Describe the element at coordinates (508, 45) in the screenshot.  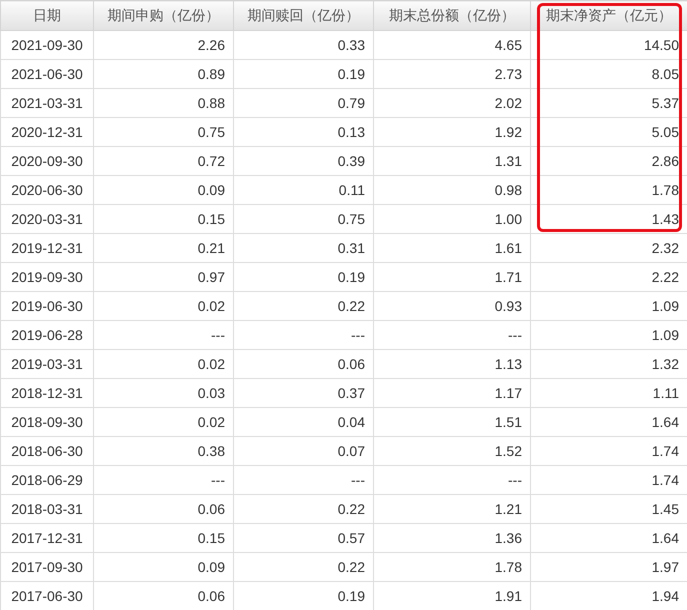
I see `table-cell: 4.65` at that location.